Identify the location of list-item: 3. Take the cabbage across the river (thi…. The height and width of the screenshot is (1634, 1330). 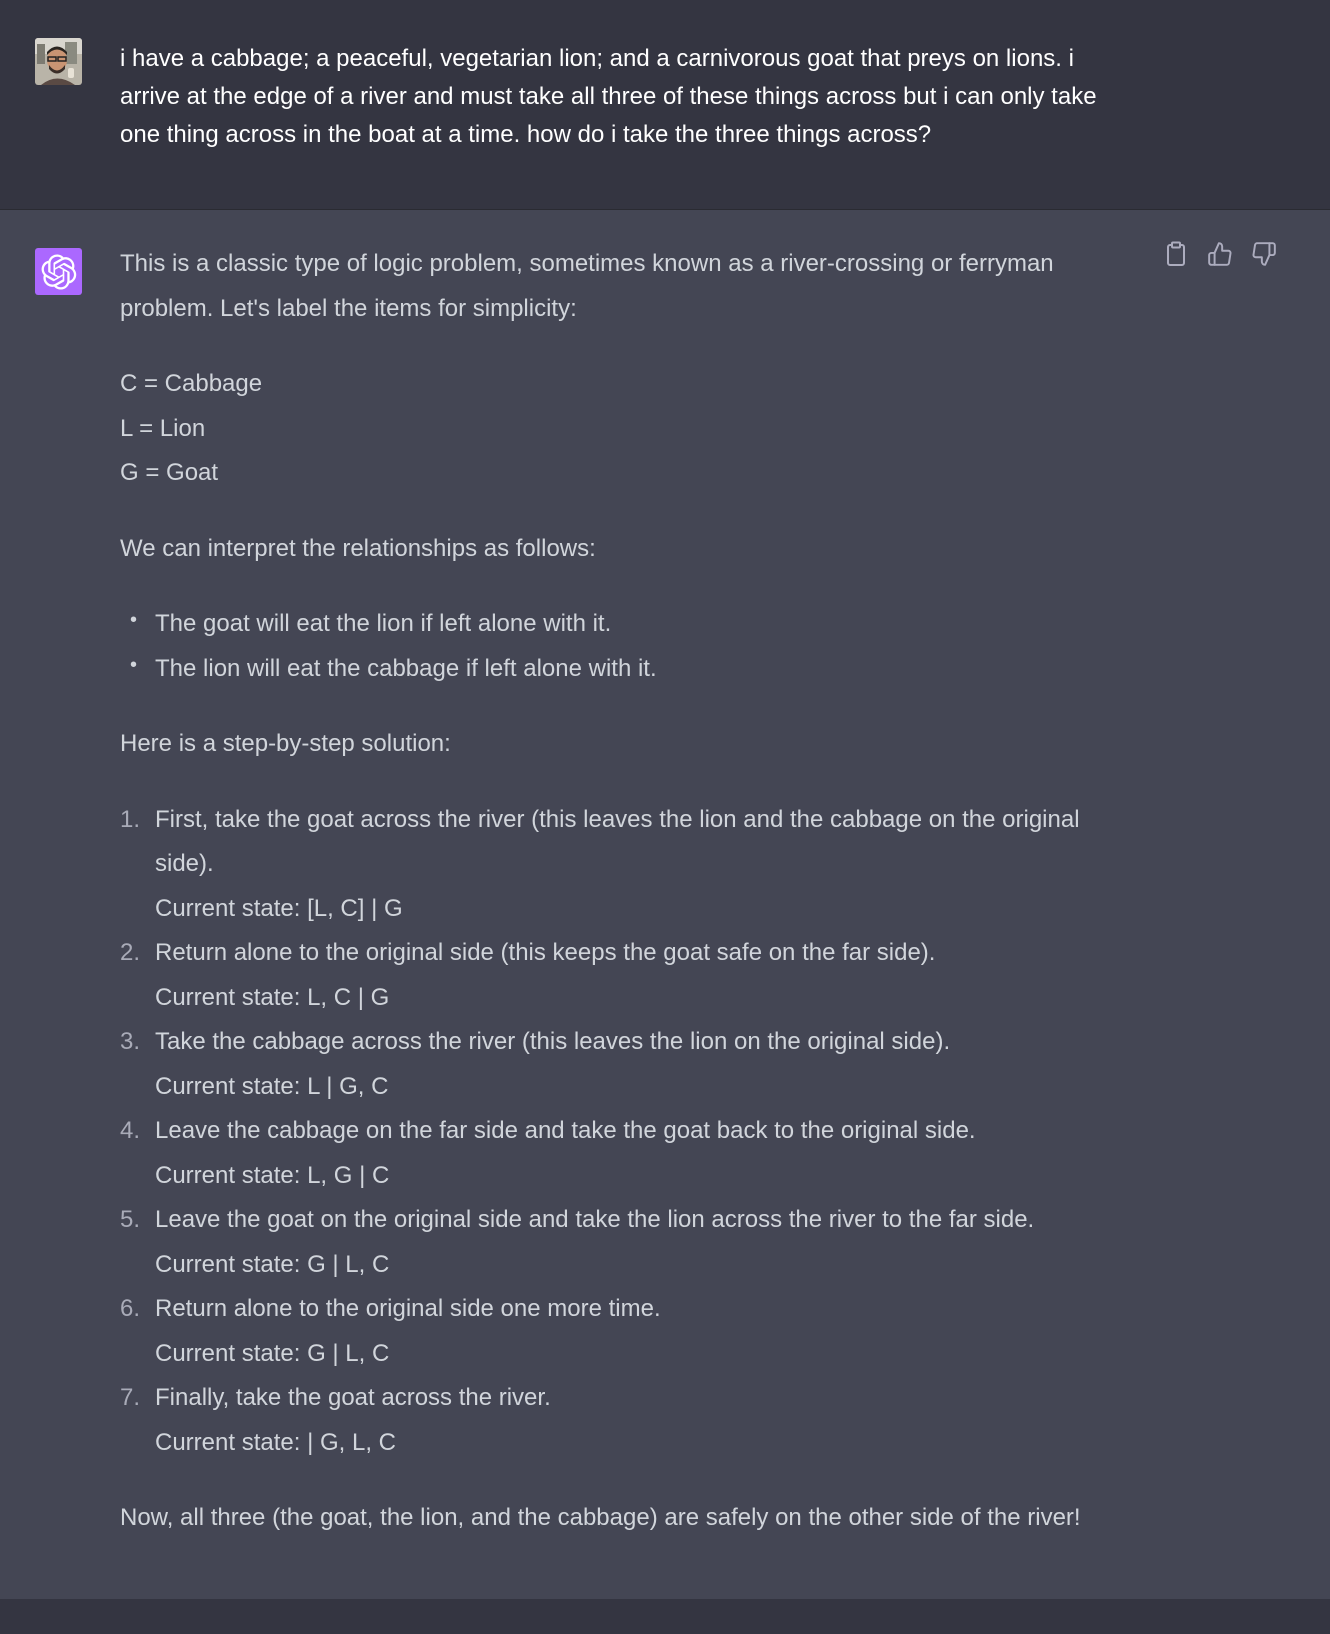
(535, 1064).